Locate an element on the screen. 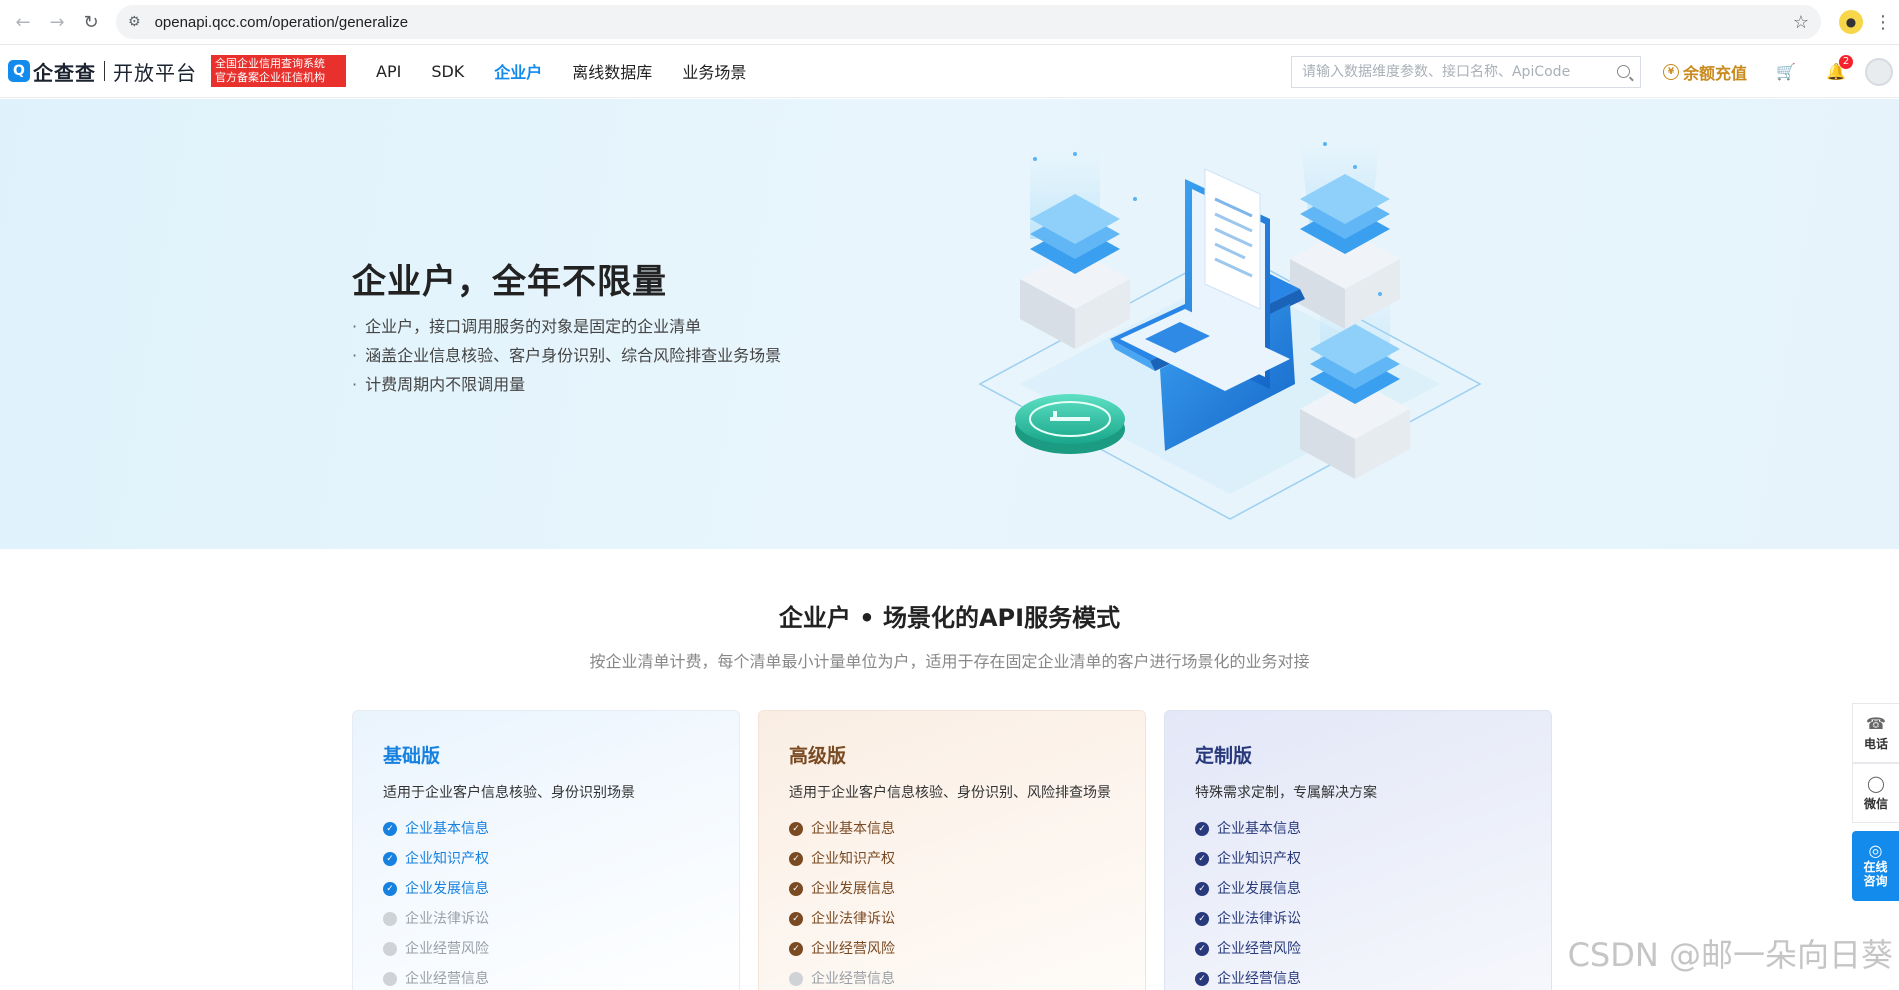 The image size is (1899, 990). consult-label-2: 咨询 is located at coordinates (1875, 881).